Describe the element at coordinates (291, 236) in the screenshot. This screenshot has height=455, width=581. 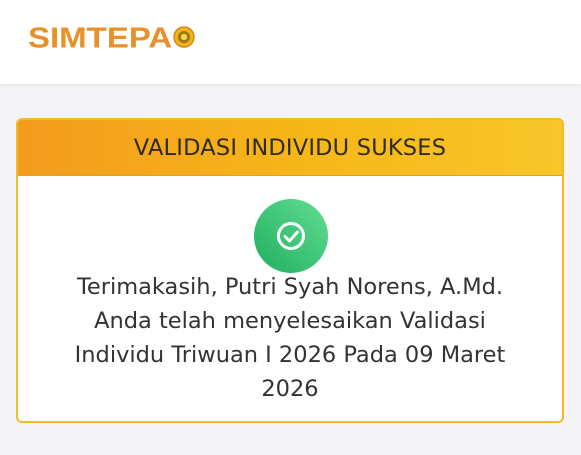
I see `check-circle-icon` at that location.